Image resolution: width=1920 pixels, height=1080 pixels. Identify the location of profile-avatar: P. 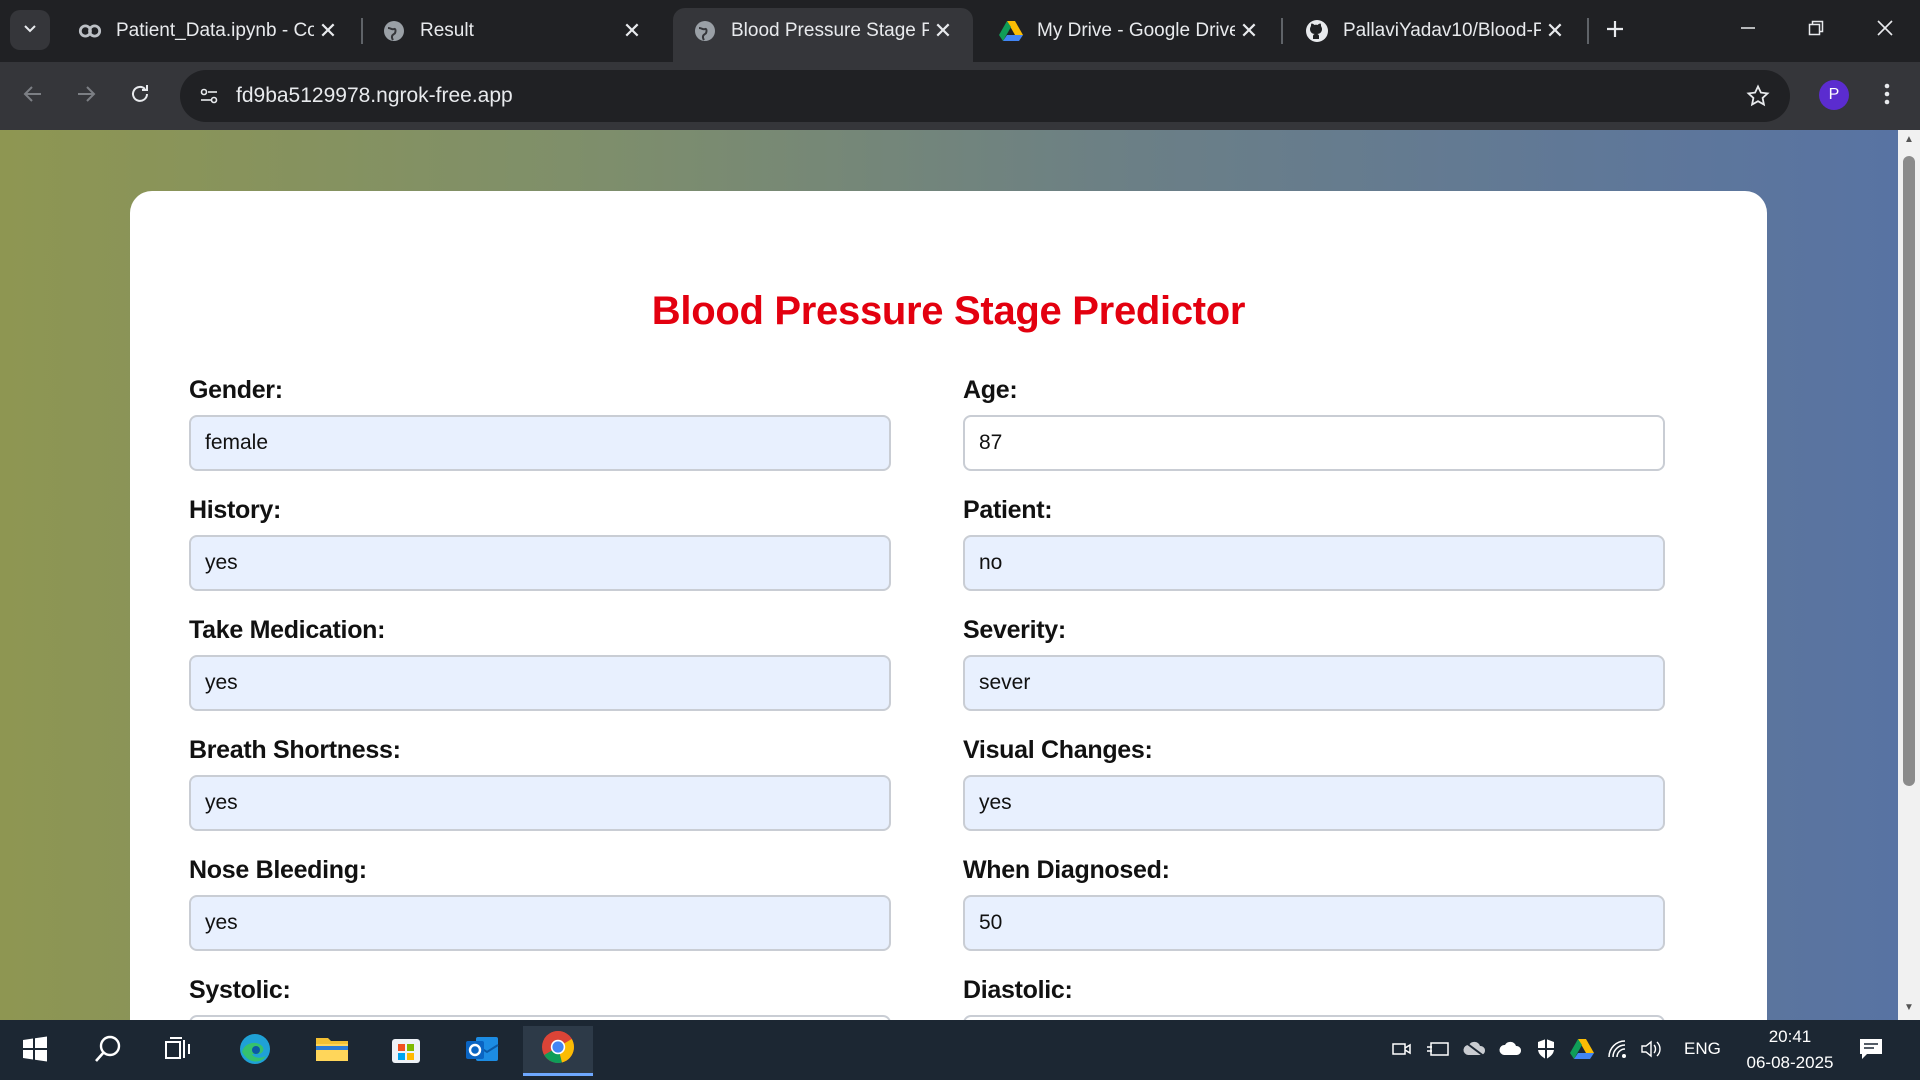
(1834, 95).